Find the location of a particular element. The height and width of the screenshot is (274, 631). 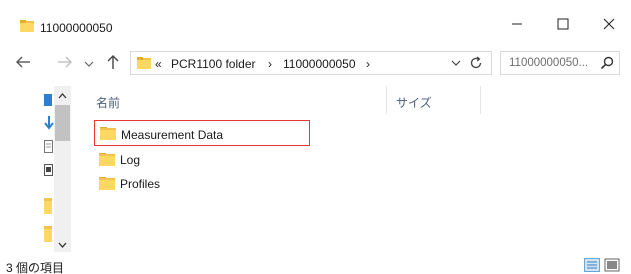

details-view-icon is located at coordinates (592, 265).